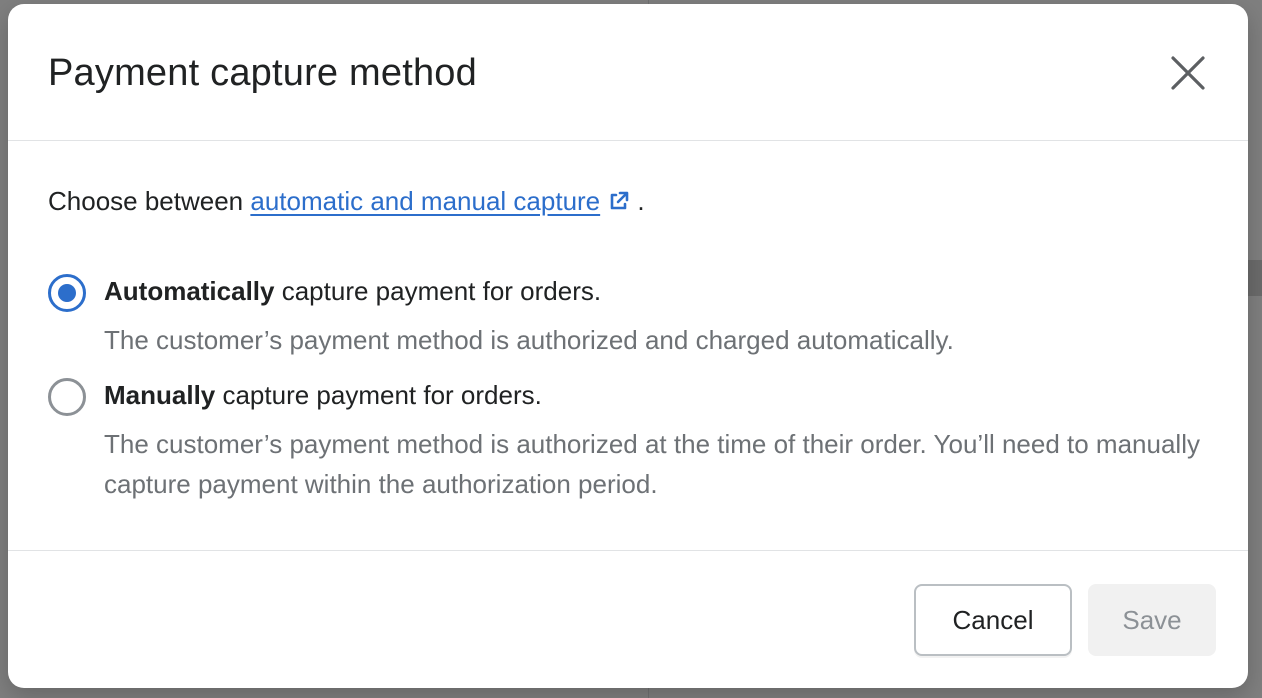  Describe the element at coordinates (1152, 620) in the screenshot. I see `save-button: Save` at that location.